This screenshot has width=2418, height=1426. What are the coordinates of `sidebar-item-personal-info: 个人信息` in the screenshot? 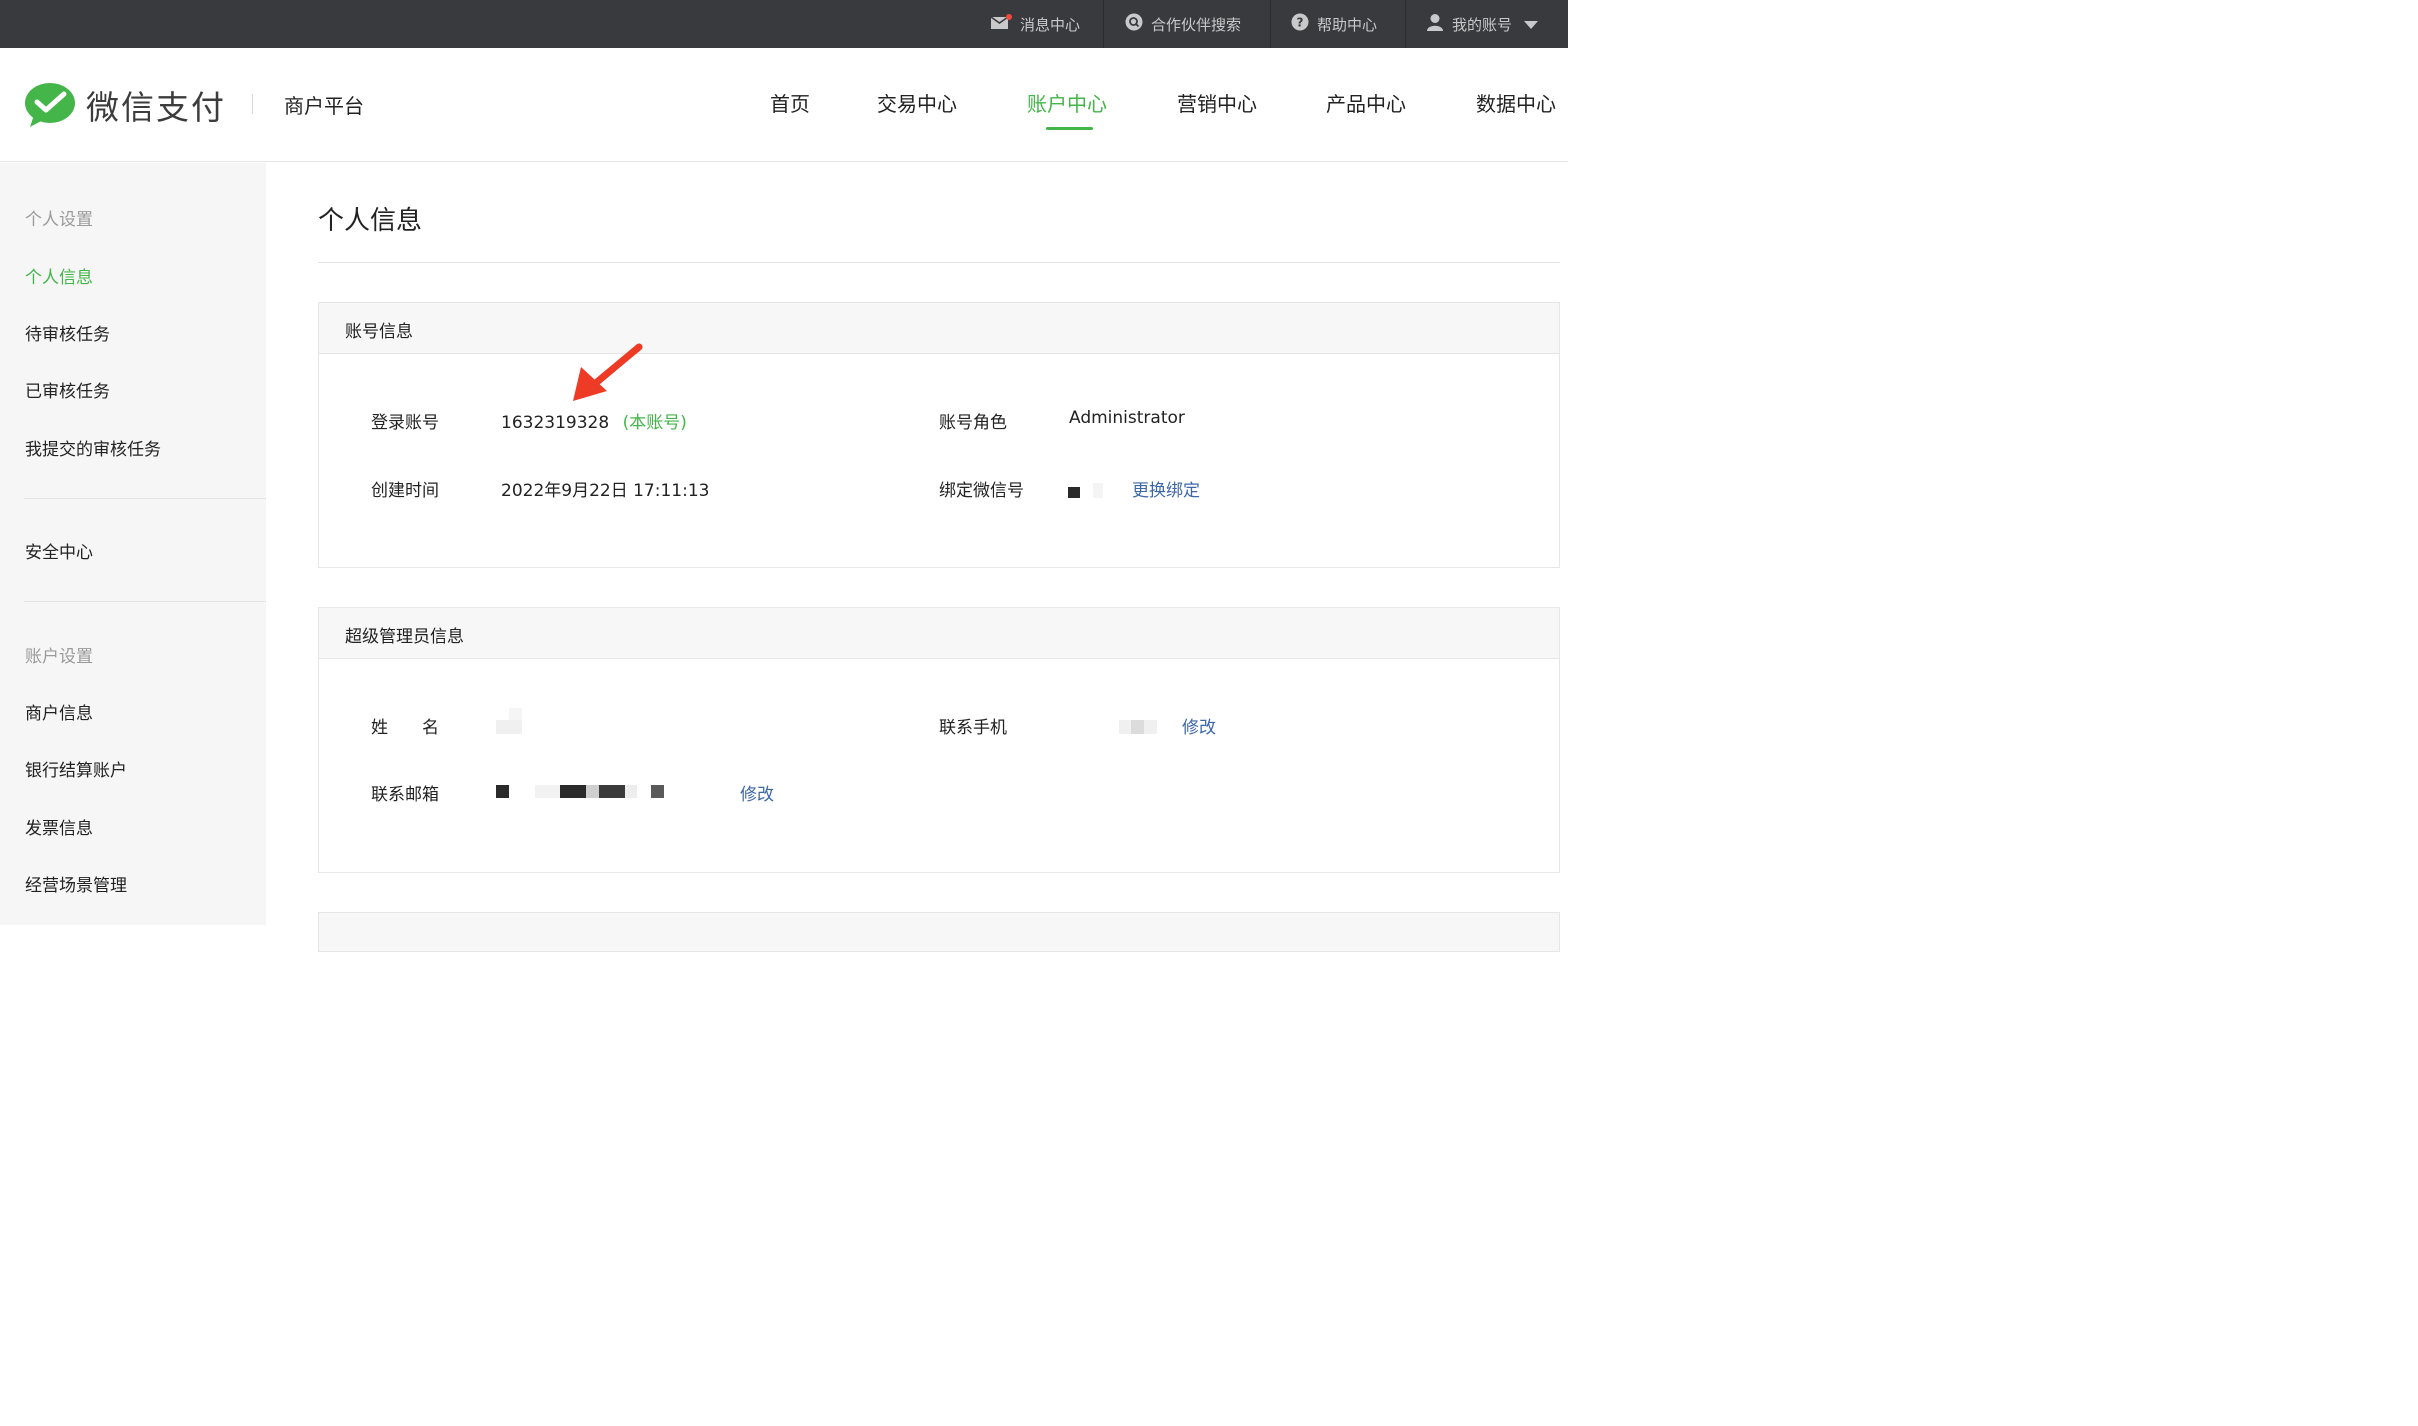 It's located at (59, 275).